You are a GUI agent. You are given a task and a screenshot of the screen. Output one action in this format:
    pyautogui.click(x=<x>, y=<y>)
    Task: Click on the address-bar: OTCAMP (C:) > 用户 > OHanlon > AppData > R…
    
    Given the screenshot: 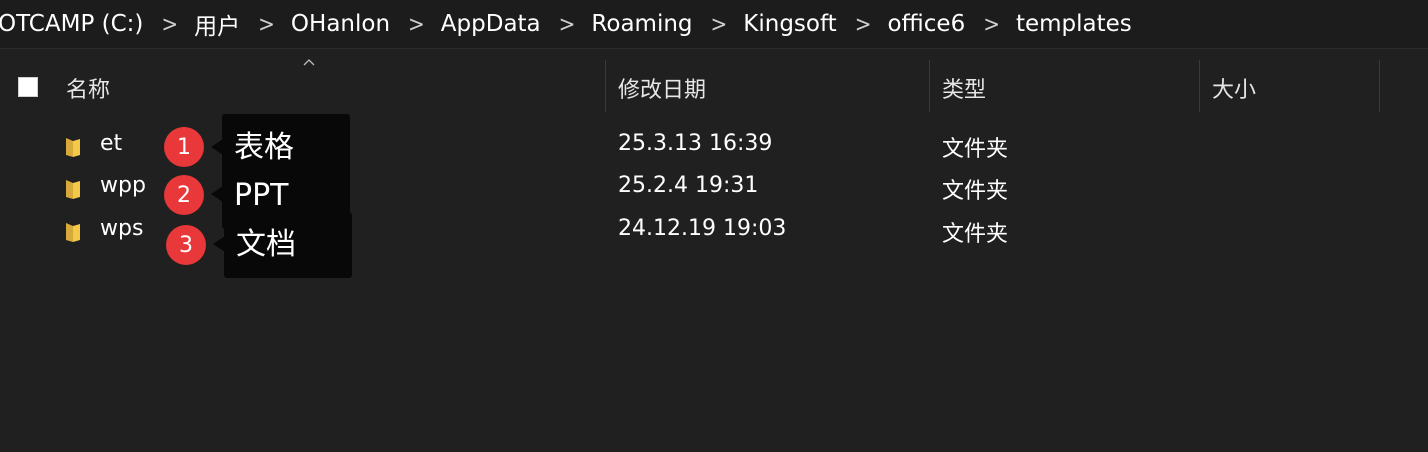 What is the action you would take?
    pyautogui.click(x=714, y=24)
    